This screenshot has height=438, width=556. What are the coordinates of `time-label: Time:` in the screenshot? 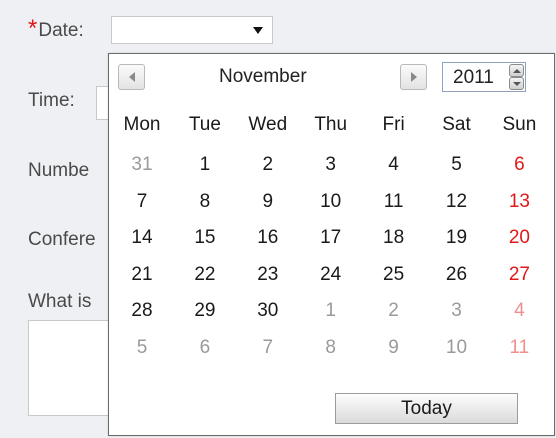 It's located at (51, 100).